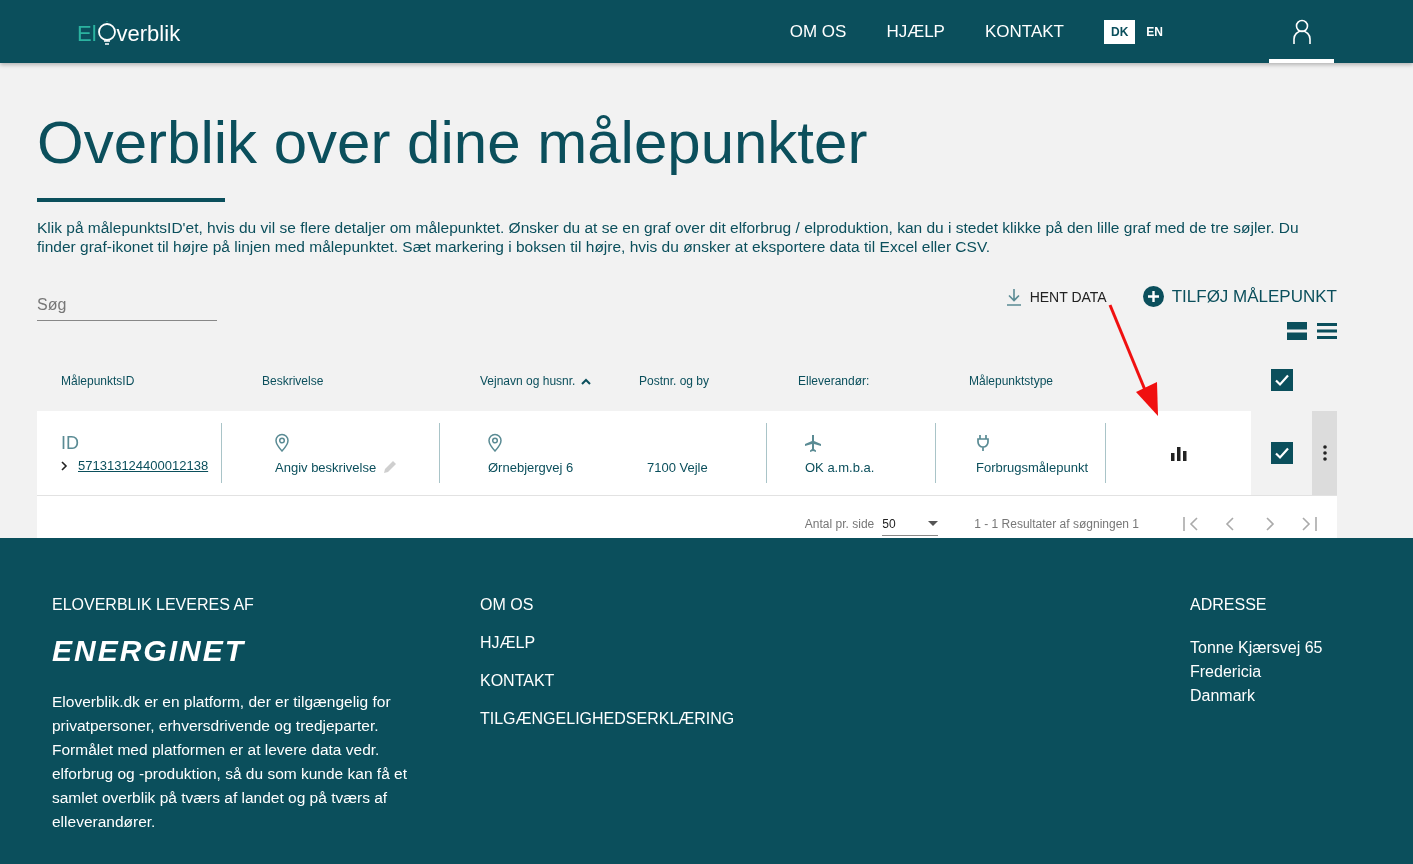 The width and height of the screenshot is (1413, 864). What do you see at coordinates (835, 643) in the screenshot?
I see `footer-link: HJÆLP` at bounding box center [835, 643].